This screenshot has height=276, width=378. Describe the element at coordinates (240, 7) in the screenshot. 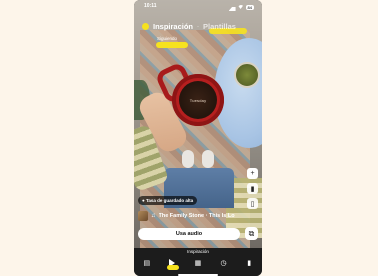

I see `wifi-icon` at that location.